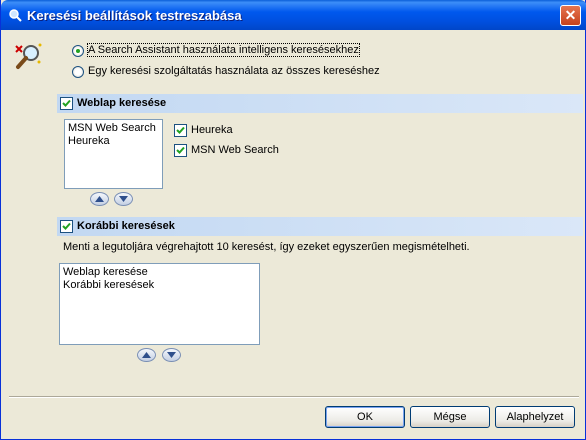 The width and height of the screenshot is (586, 440). Describe the element at coordinates (450, 417) in the screenshot. I see `cancel-button: Mégse` at that location.